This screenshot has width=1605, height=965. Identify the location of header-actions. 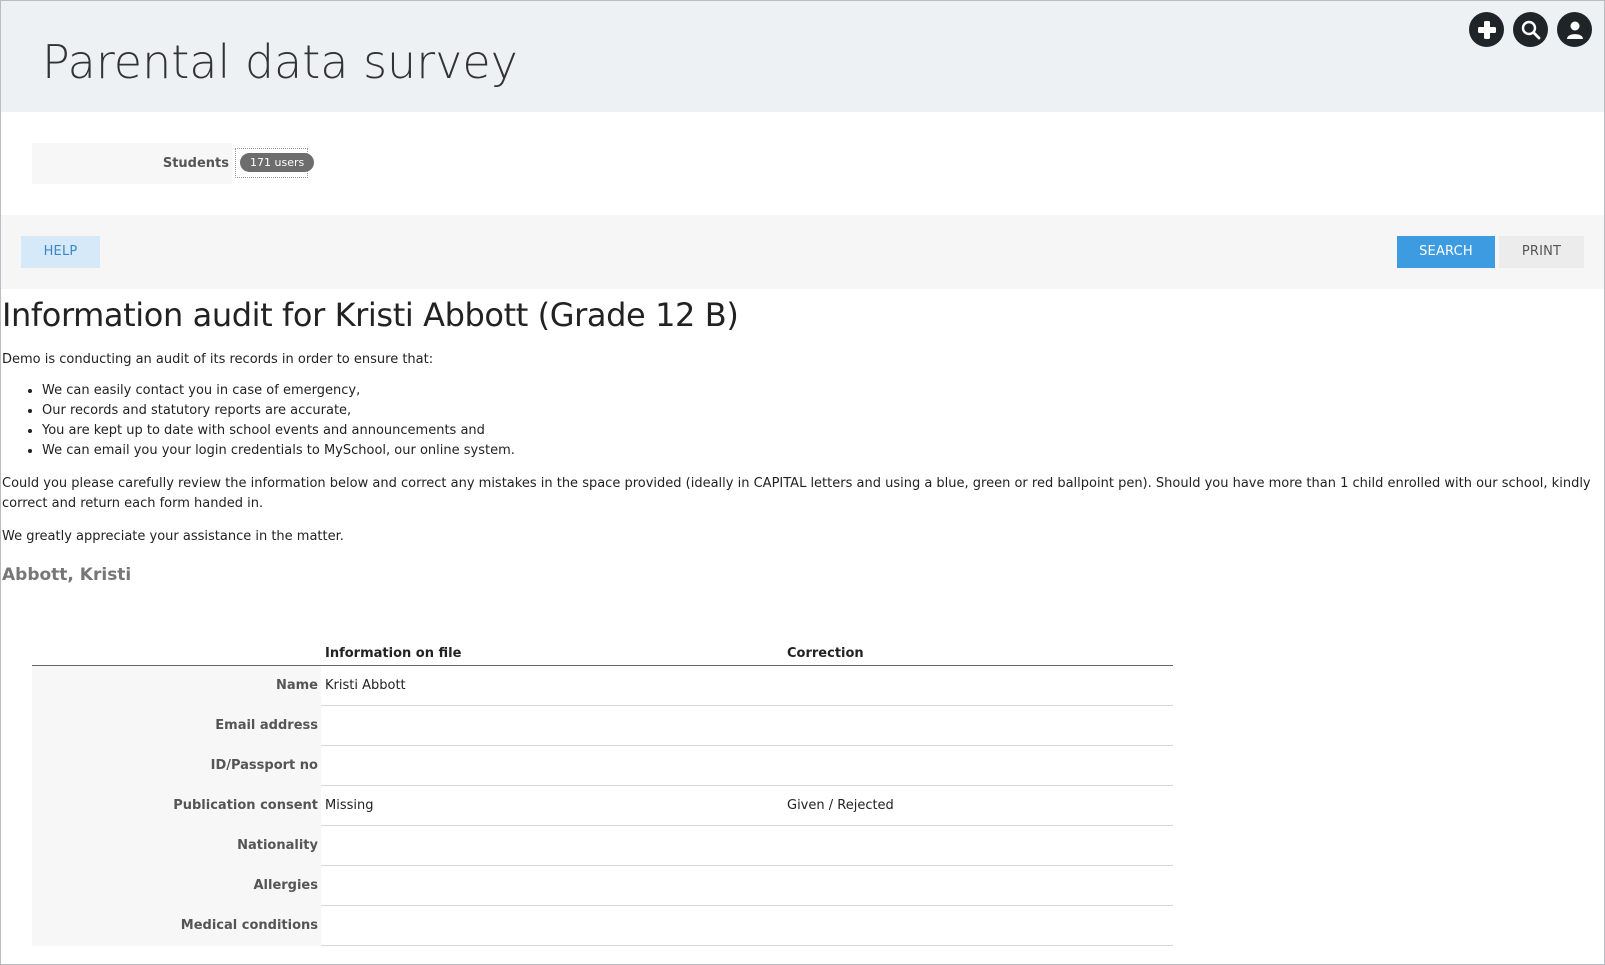
(1530, 29).